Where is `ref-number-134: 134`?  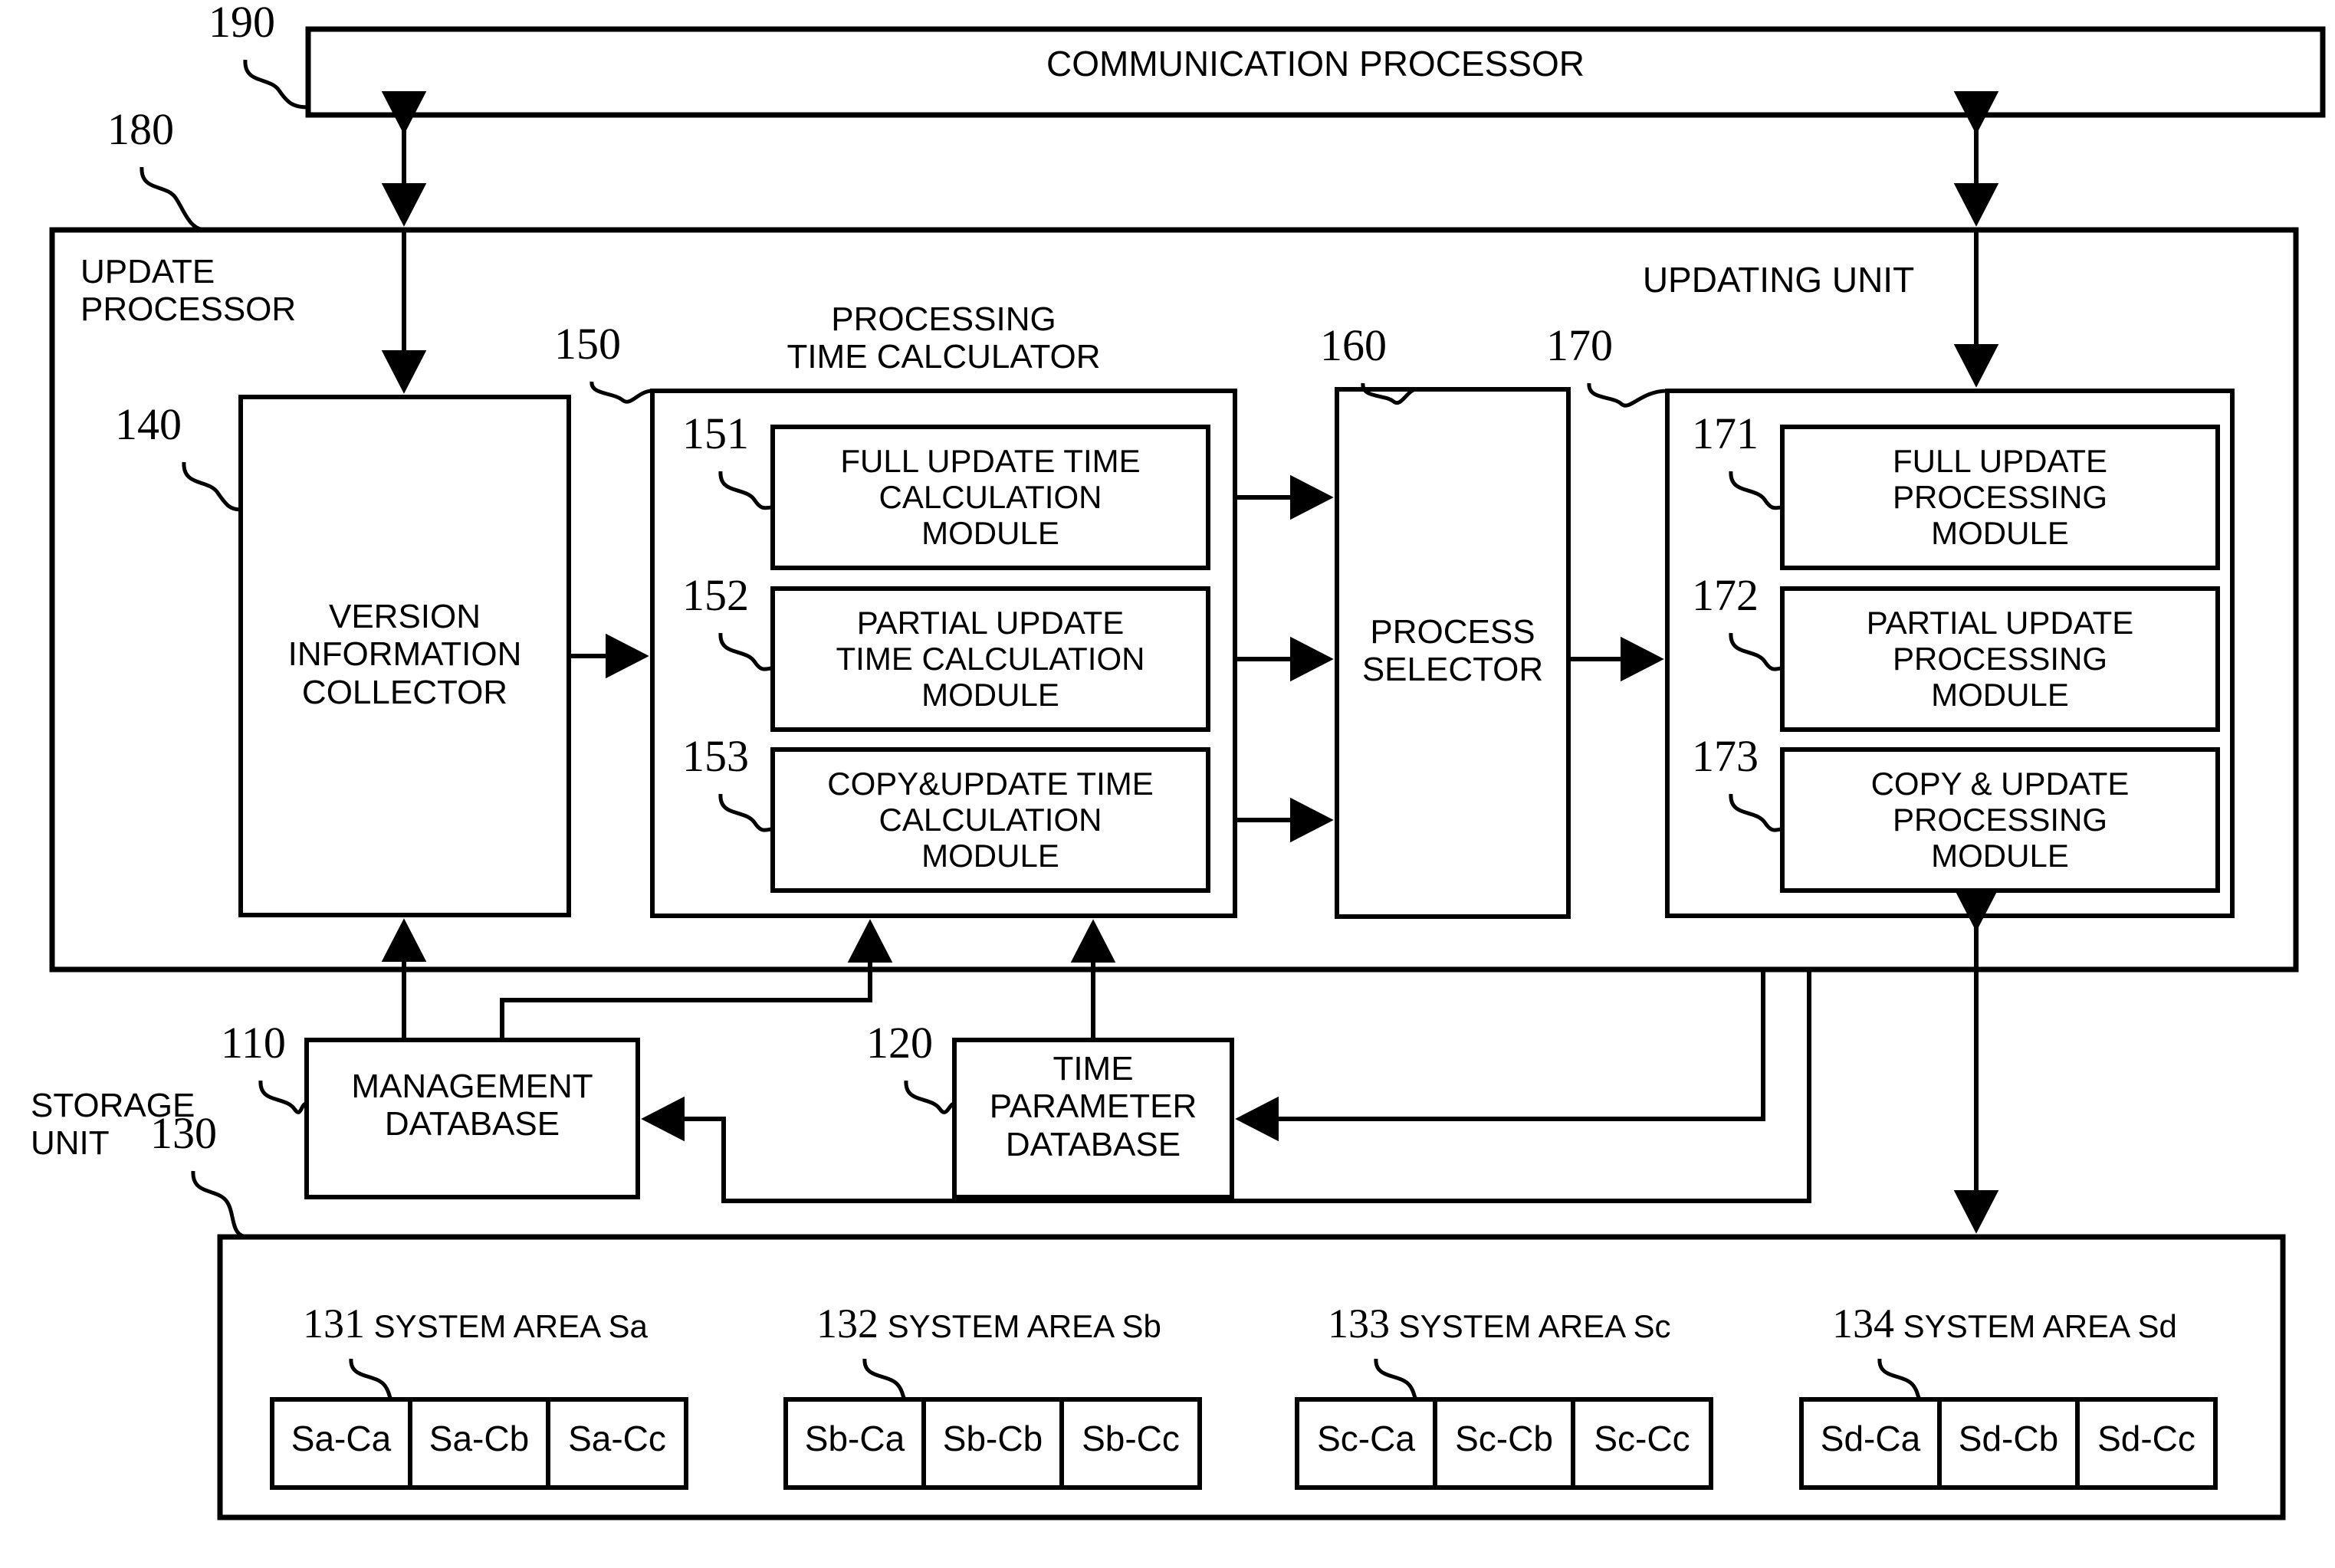 ref-number-134: 134 is located at coordinates (1863, 1324).